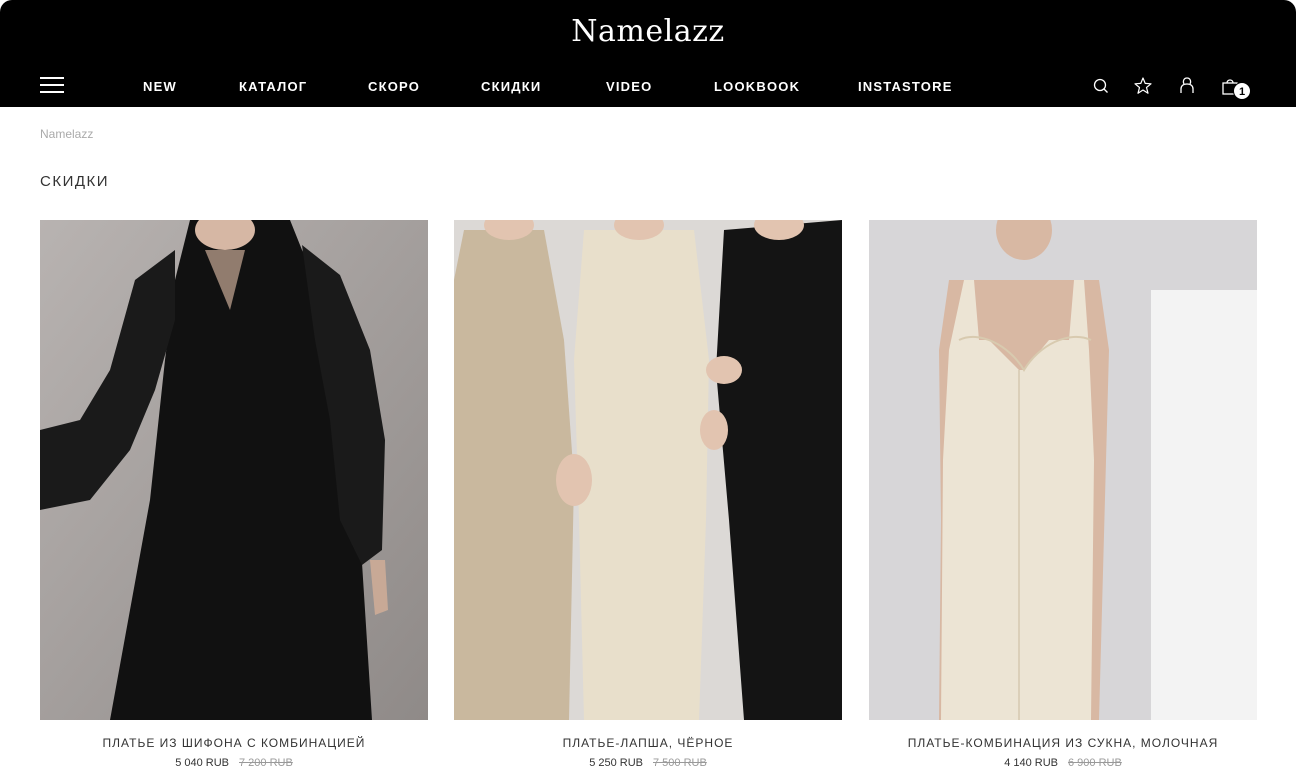  I want to click on cart-count-badge: 1, so click(1242, 91).